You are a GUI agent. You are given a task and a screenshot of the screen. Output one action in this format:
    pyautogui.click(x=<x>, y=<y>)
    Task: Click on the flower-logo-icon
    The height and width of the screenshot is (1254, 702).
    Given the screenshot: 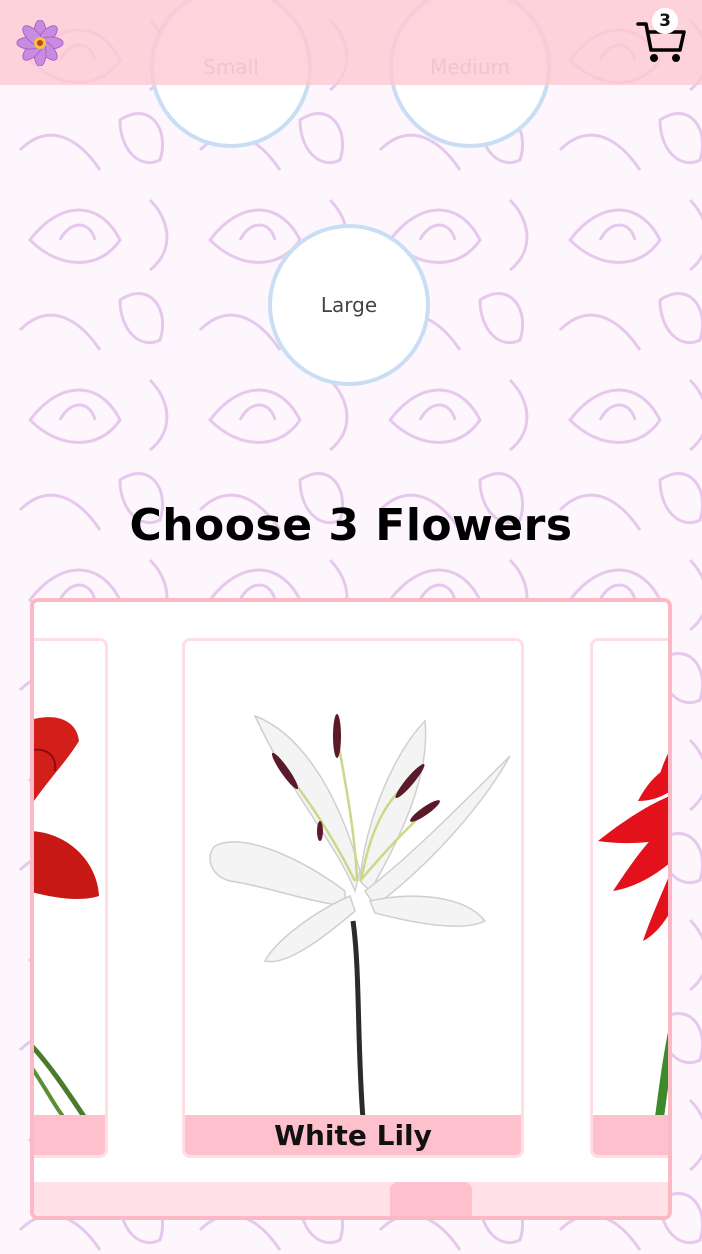 What is the action you would take?
    pyautogui.click(x=40, y=43)
    